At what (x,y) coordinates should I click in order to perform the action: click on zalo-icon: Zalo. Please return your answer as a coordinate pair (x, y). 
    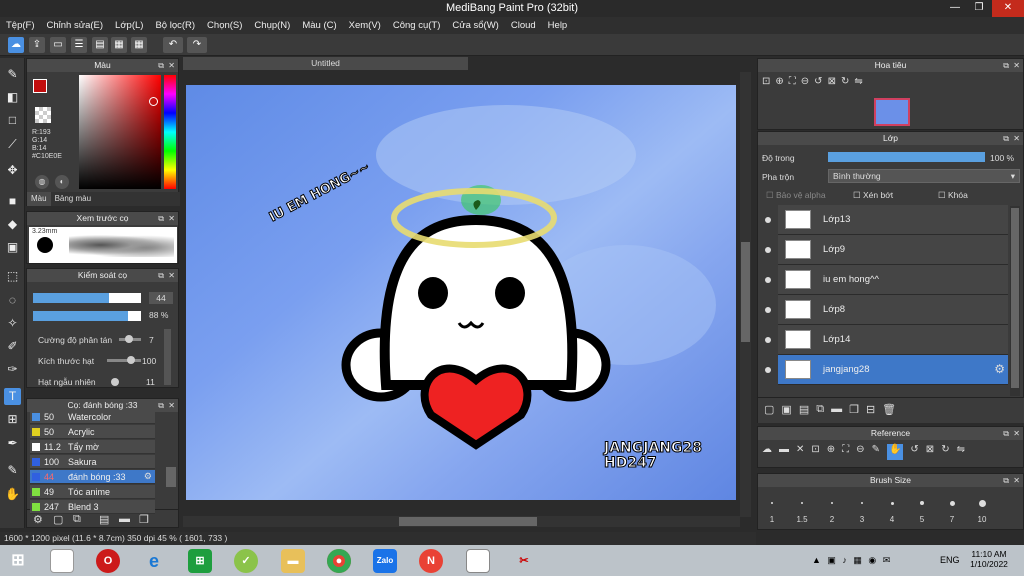
    Looking at the image, I should click on (385, 561).